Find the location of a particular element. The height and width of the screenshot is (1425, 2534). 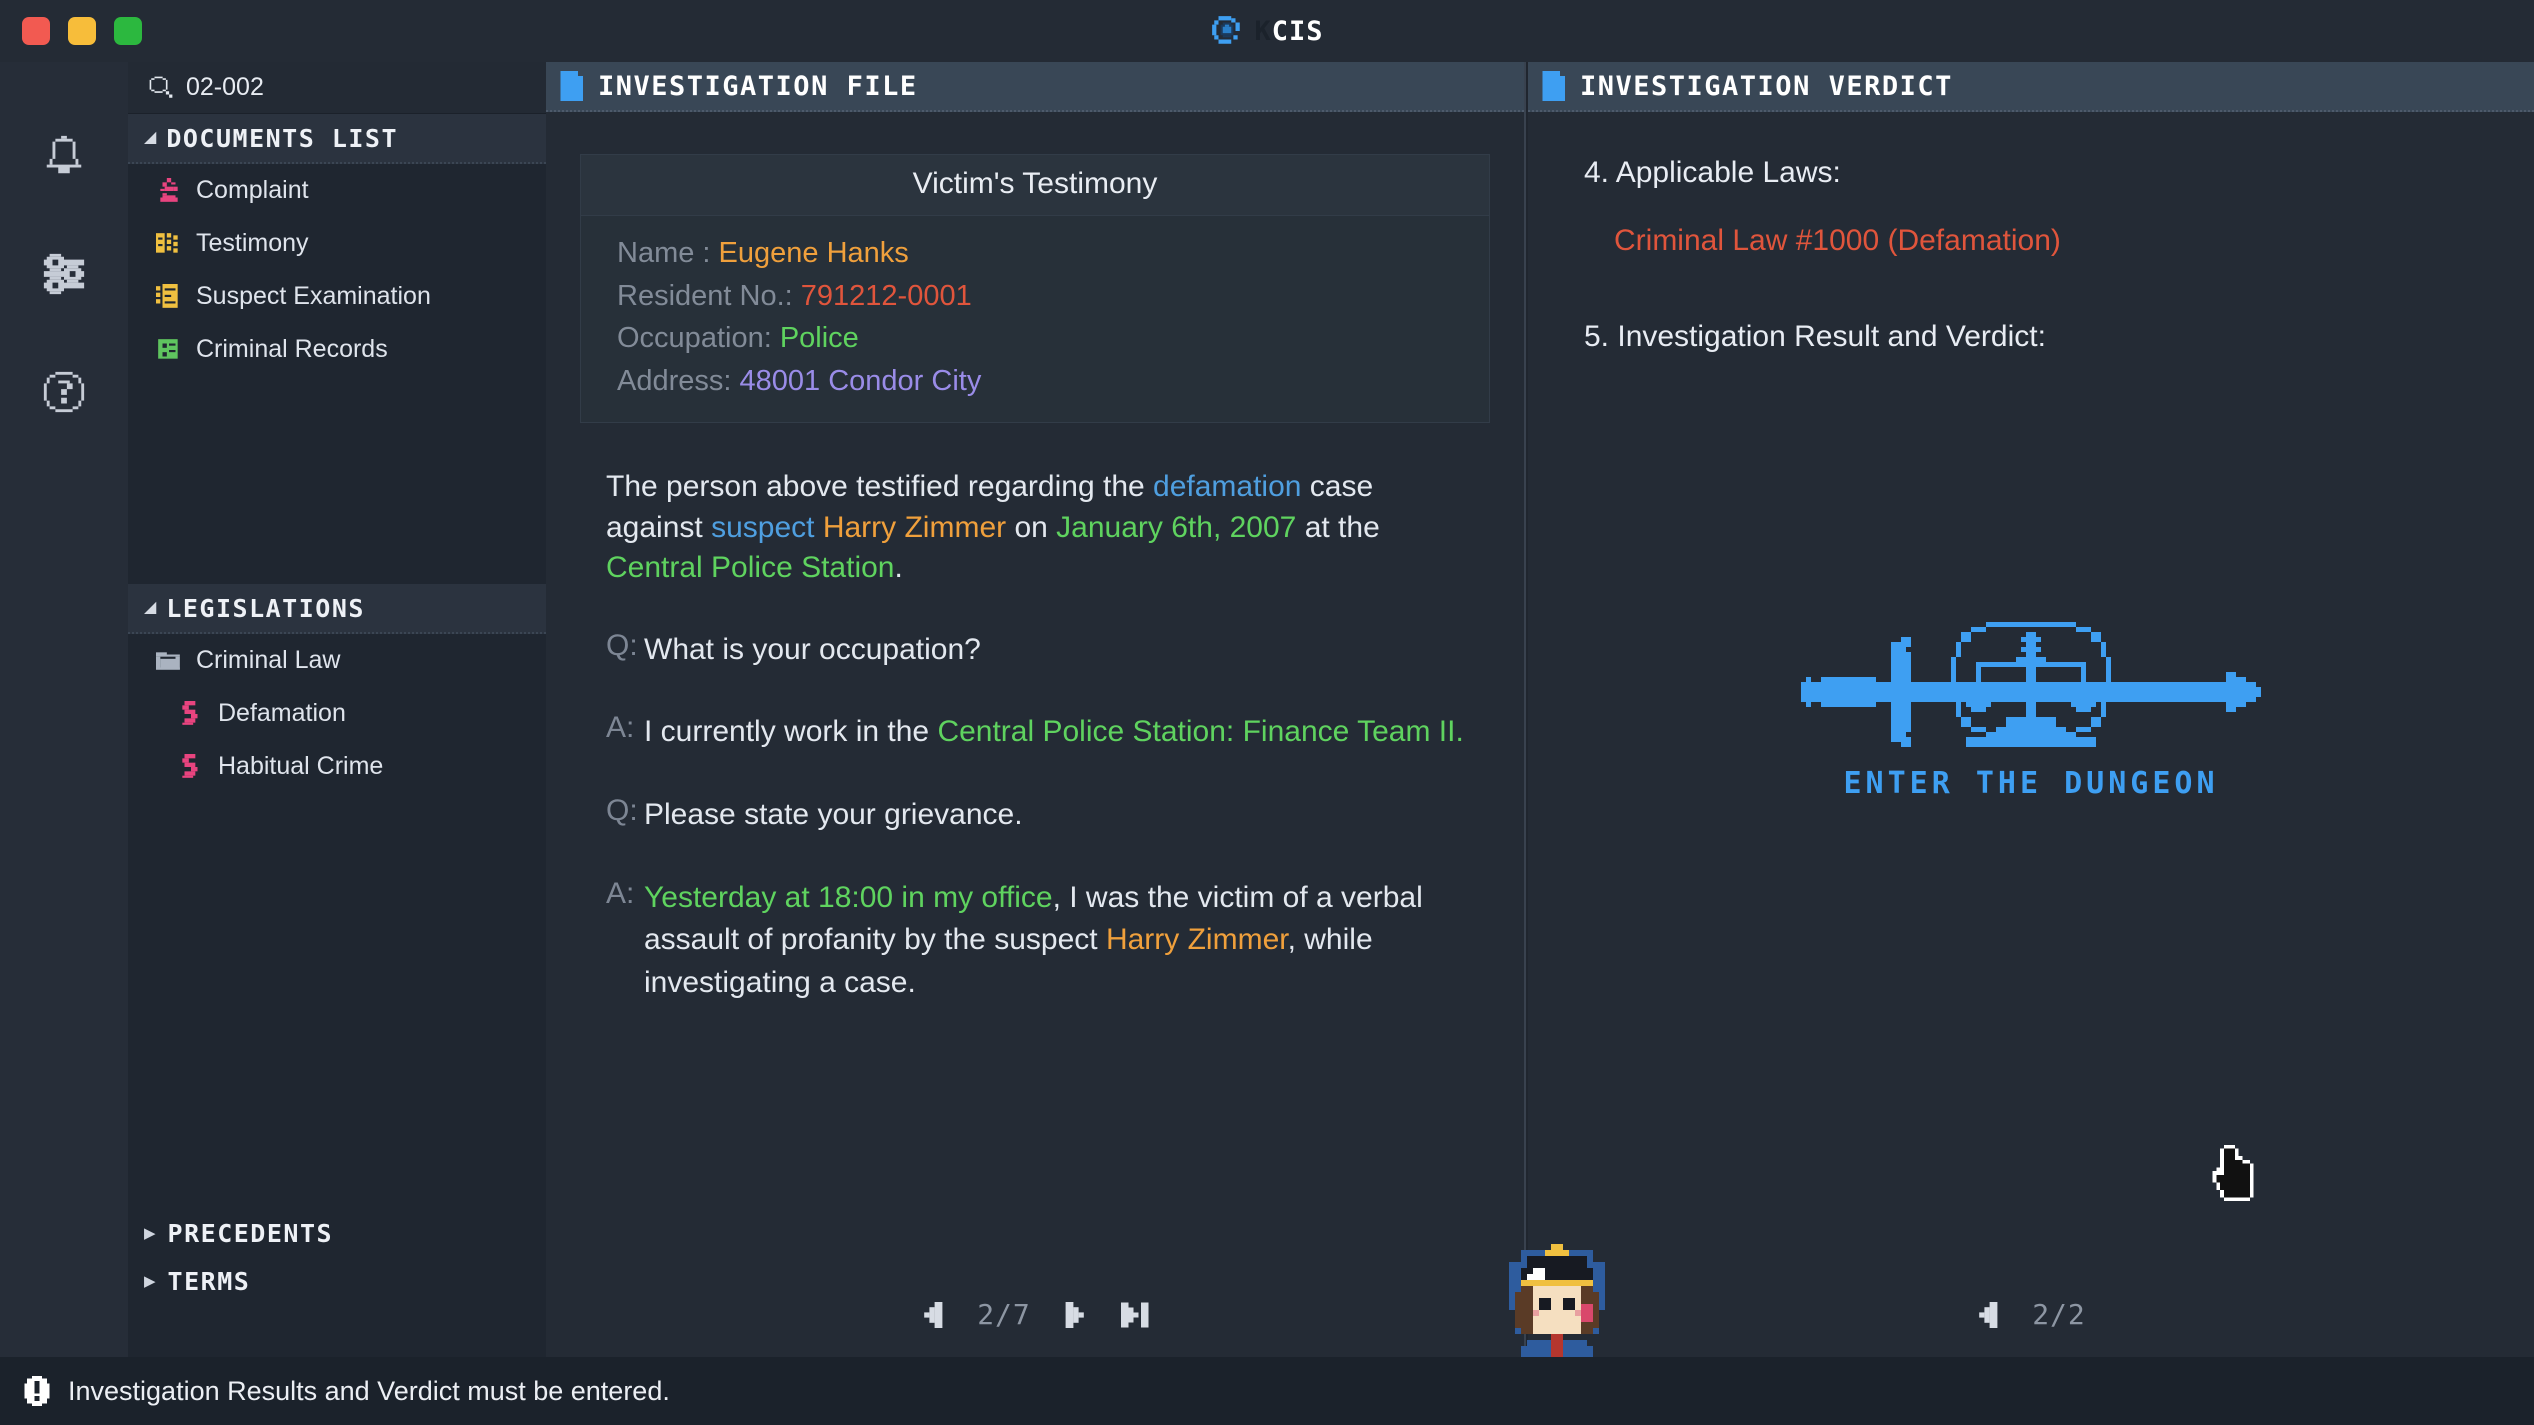

investigation-verdict-title: INVESTIGATION VERDICT is located at coordinates (1766, 86).